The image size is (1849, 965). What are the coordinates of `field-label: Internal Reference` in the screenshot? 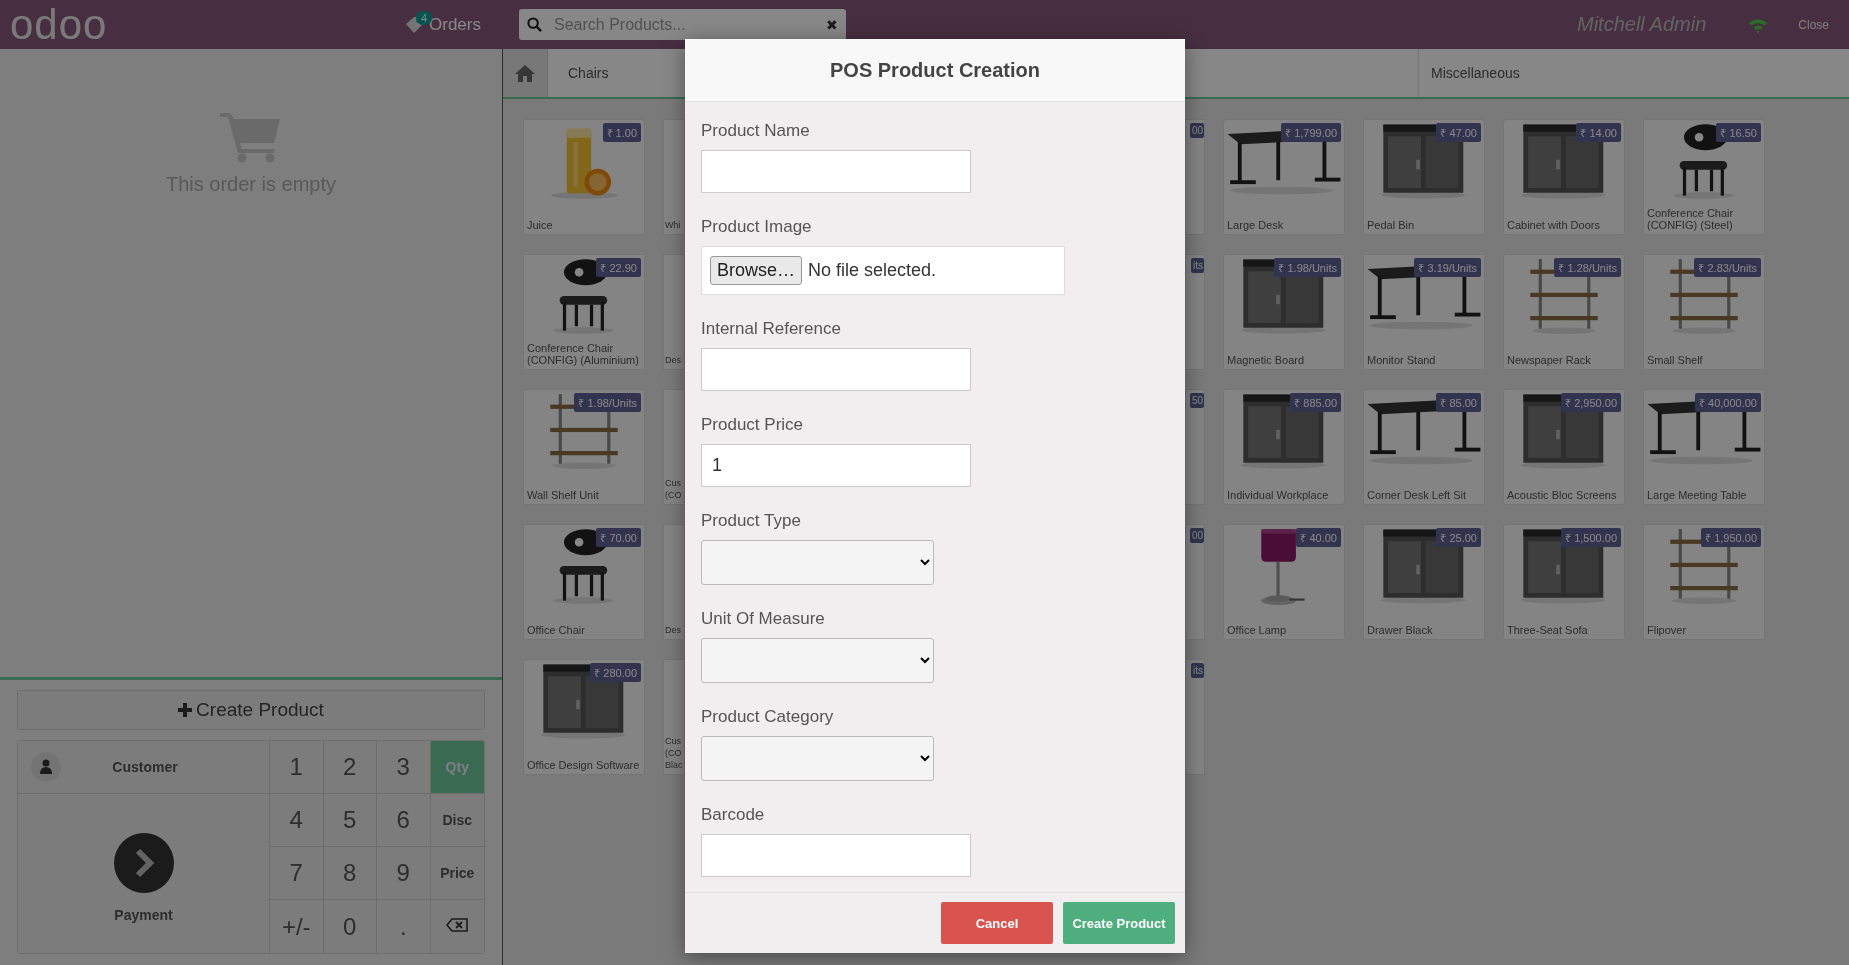 It's located at (771, 329).